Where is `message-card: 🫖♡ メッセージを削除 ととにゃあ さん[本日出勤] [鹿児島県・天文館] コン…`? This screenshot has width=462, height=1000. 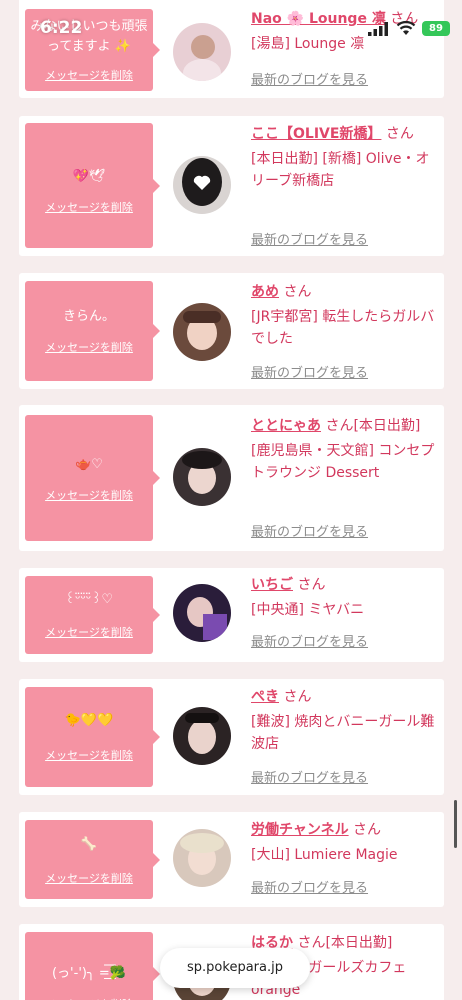
message-card: 🫖♡ メッセージを削除 ととにゃあ さん[本日出勤] [鹿児島県・天文館] コン… is located at coordinates (231, 478).